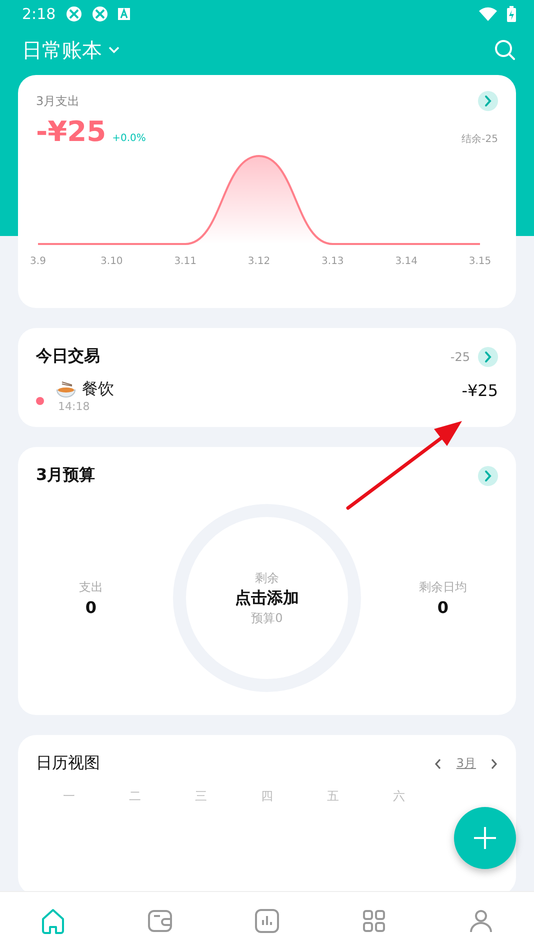  I want to click on card-title: 今日交易, so click(68, 356).